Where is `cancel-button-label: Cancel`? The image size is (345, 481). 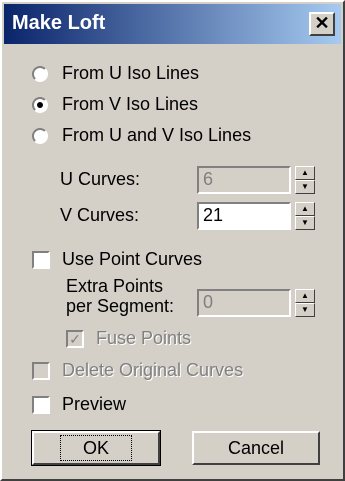 cancel-button-label: Cancel is located at coordinates (256, 448).